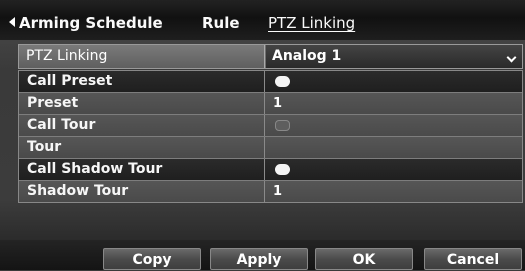 The image size is (525, 271). Describe the element at coordinates (142, 147) in the screenshot. I see `tour-label: Tour` at that location.